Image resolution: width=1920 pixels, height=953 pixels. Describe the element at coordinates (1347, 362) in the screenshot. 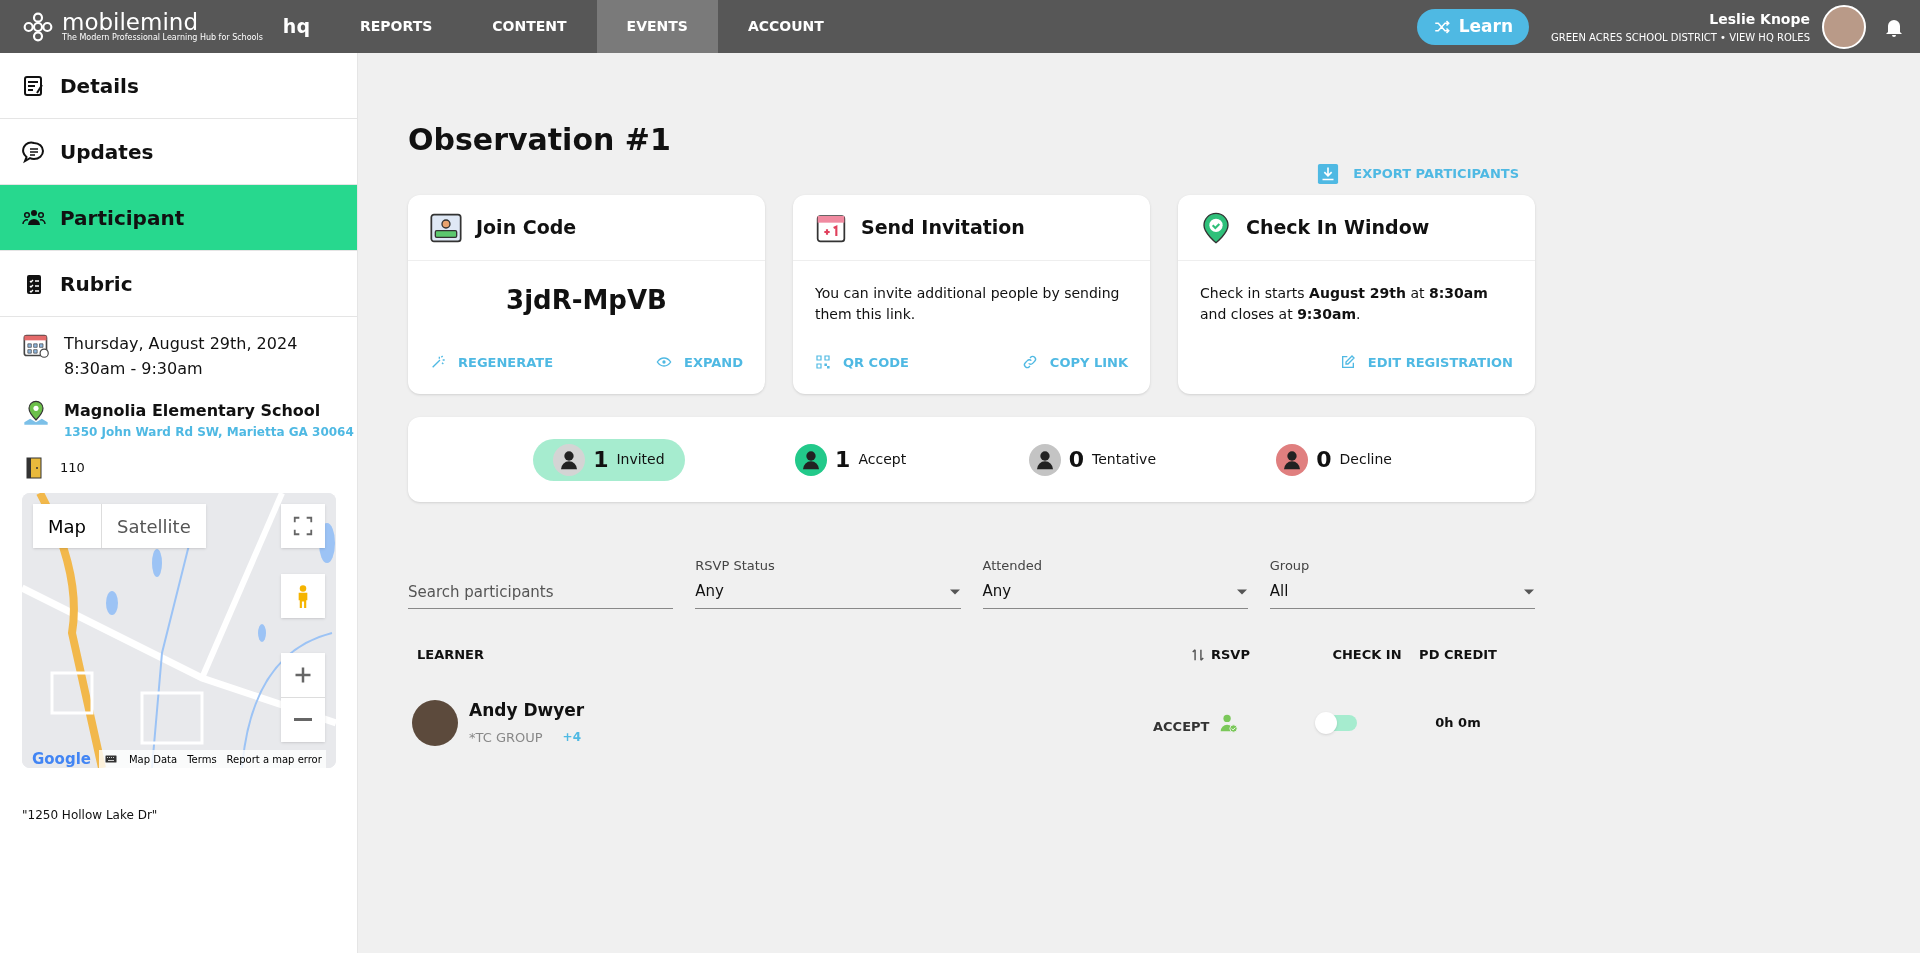

I see `edit-icon` at that location.